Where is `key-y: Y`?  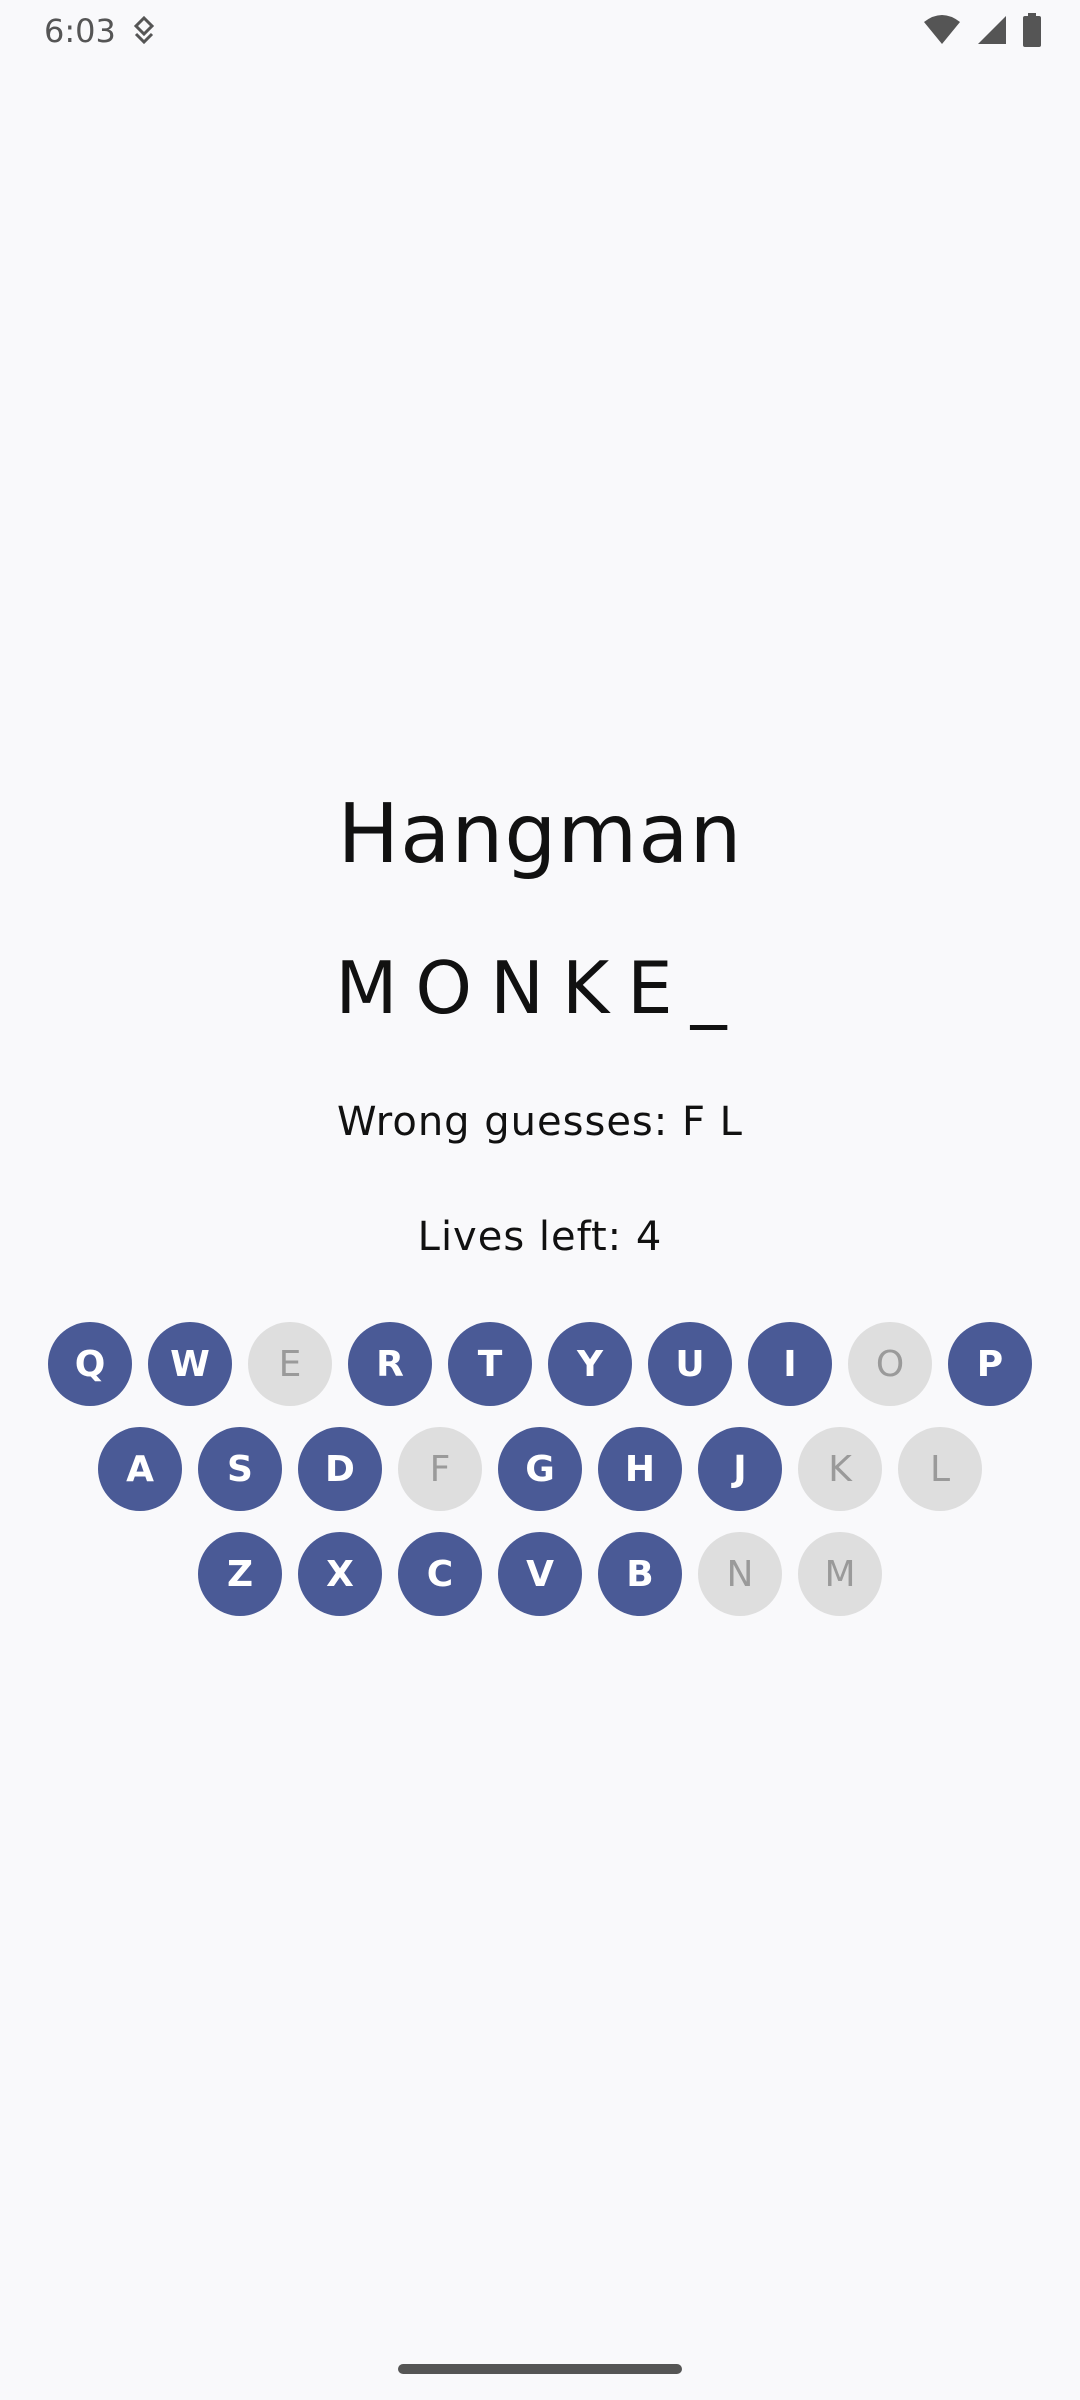
key-y: Y is located at coordinates (590, 1364).